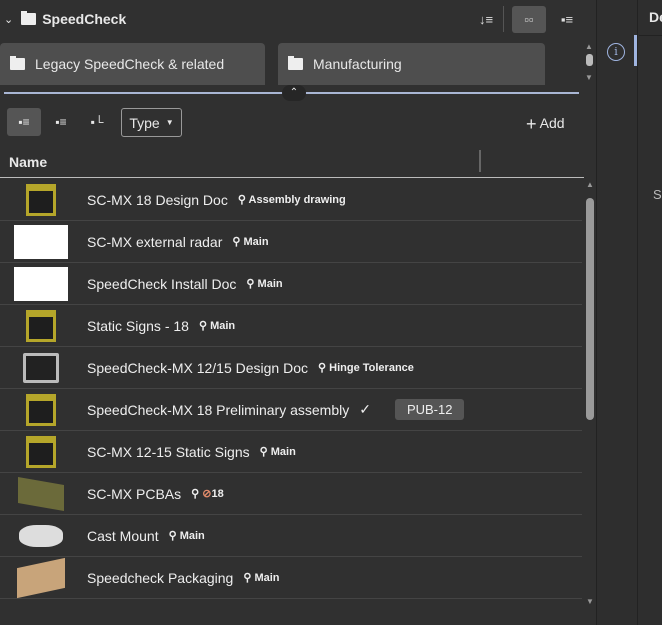  I want to click on release-icon: ✓, so click(365, 409).